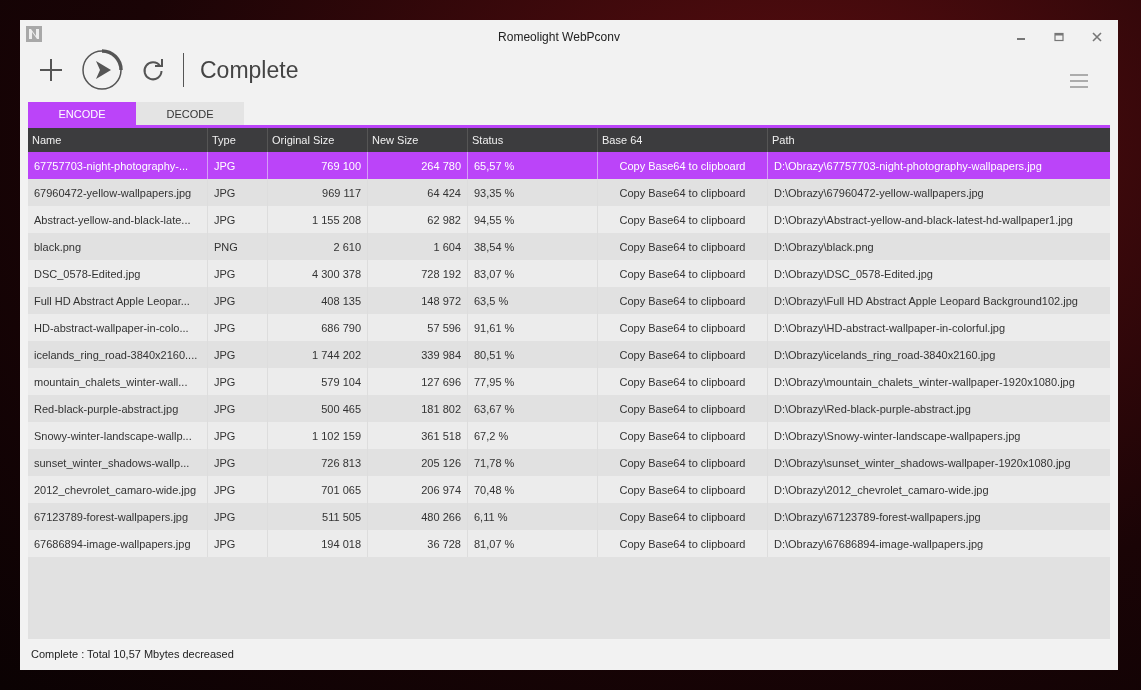  Describe the element at coordinates (897, 436) in the screenshot. I see `table-cell-text: D:\Obrazy\Snowy-winter-landscape-wallpapers.jpg` at that location.